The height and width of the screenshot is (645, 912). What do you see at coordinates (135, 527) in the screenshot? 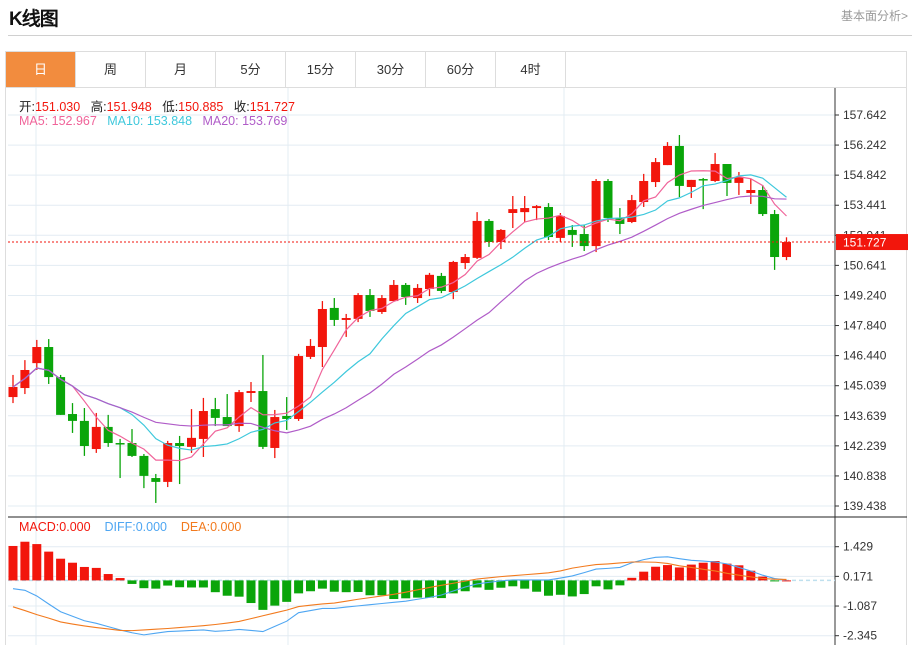
I see `diff-value: DIFF:0.000` at bounding box center [135, 527].